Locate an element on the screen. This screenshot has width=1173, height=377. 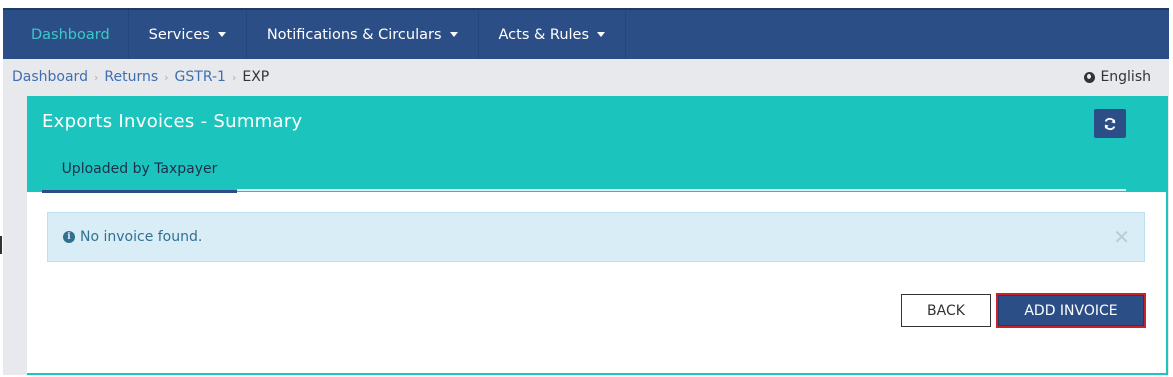
breadcrumb-gstr1: GSTR-1 is located at coordinates (200, 77).